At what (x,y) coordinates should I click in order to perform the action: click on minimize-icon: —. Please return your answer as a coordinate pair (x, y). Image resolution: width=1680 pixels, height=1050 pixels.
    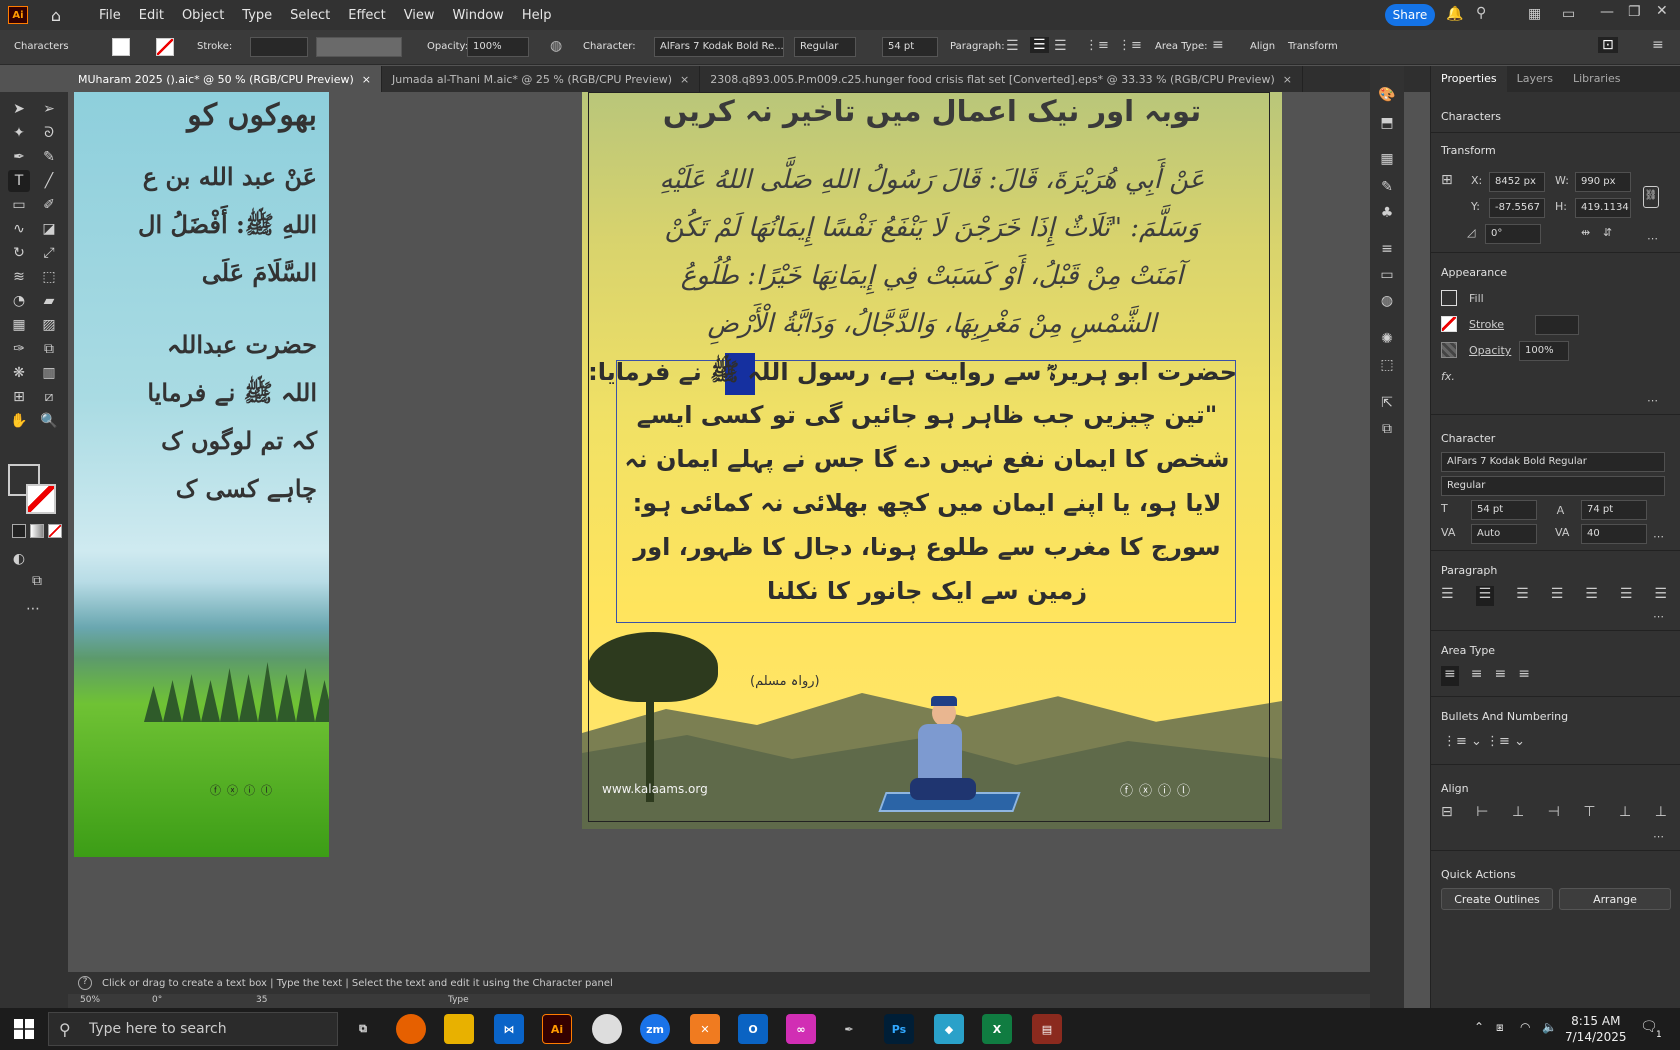
    Looking at the image, I should click on (1607, 12).